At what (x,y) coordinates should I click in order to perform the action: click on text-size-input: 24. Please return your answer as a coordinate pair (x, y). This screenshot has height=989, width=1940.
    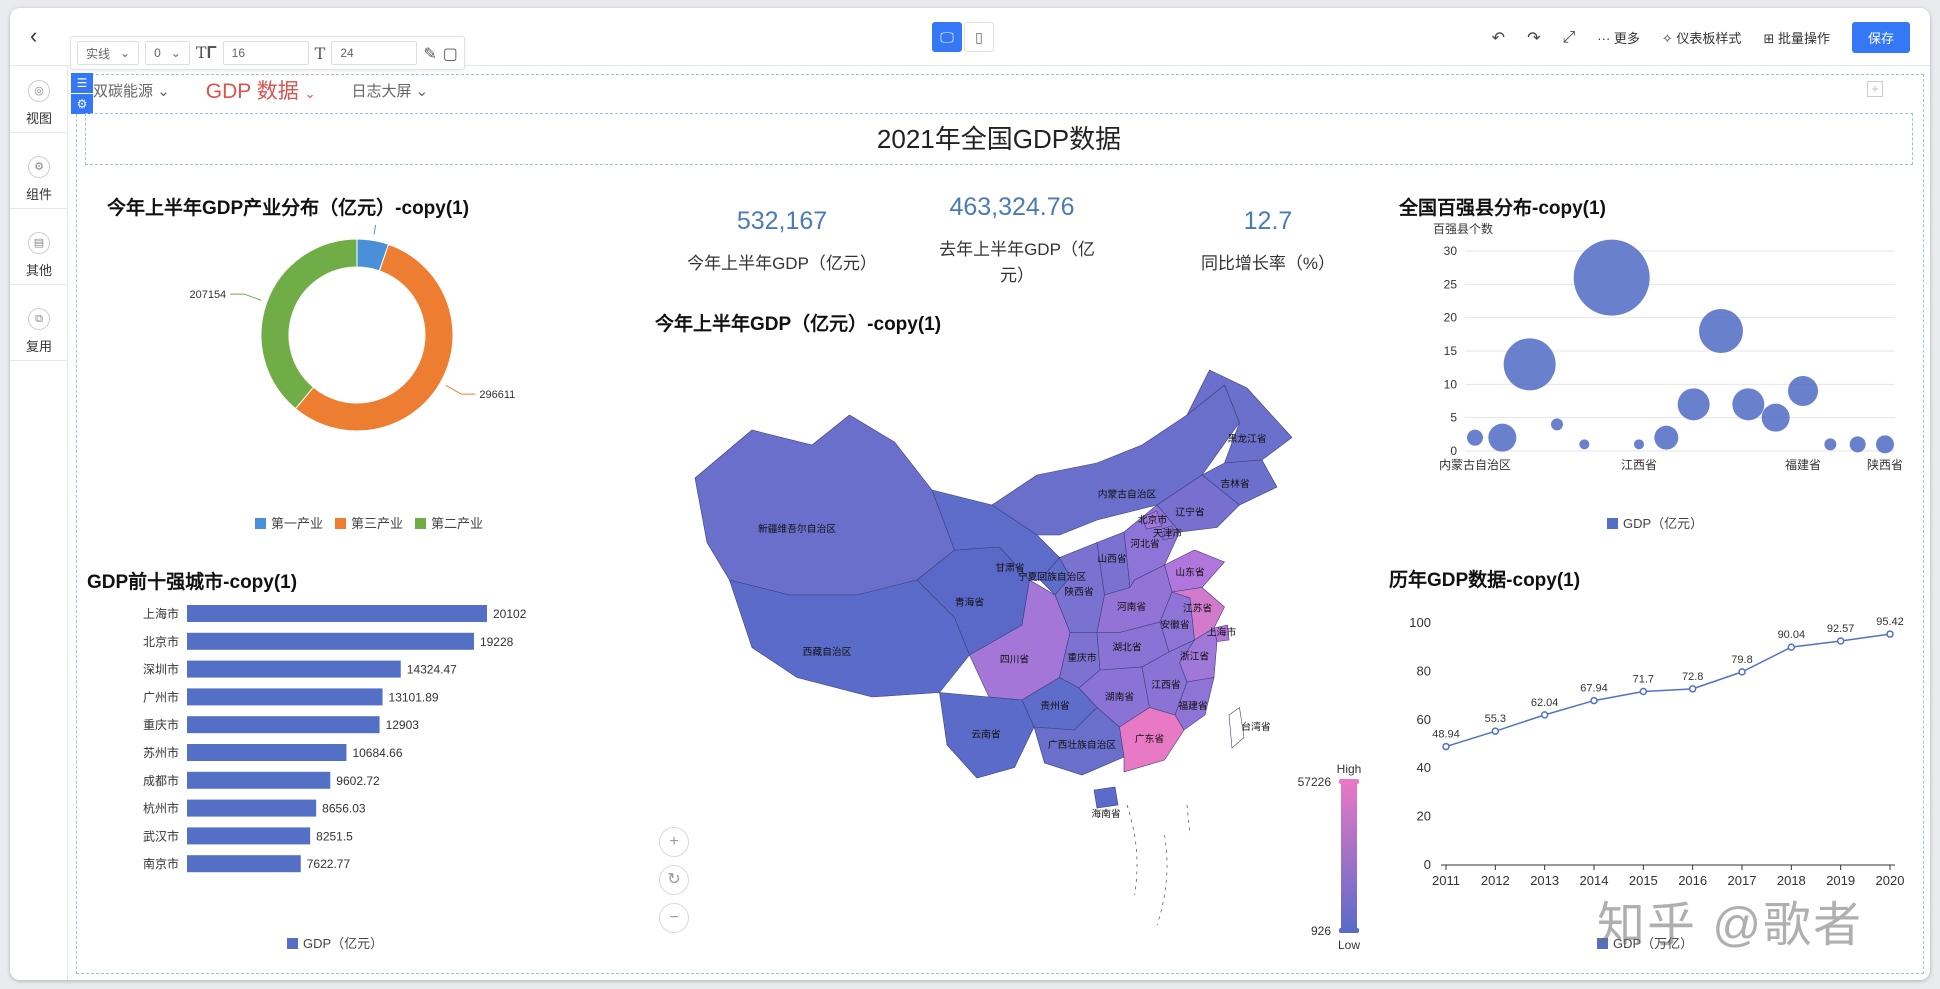
    Looking at the image, I should click on (374, 53).